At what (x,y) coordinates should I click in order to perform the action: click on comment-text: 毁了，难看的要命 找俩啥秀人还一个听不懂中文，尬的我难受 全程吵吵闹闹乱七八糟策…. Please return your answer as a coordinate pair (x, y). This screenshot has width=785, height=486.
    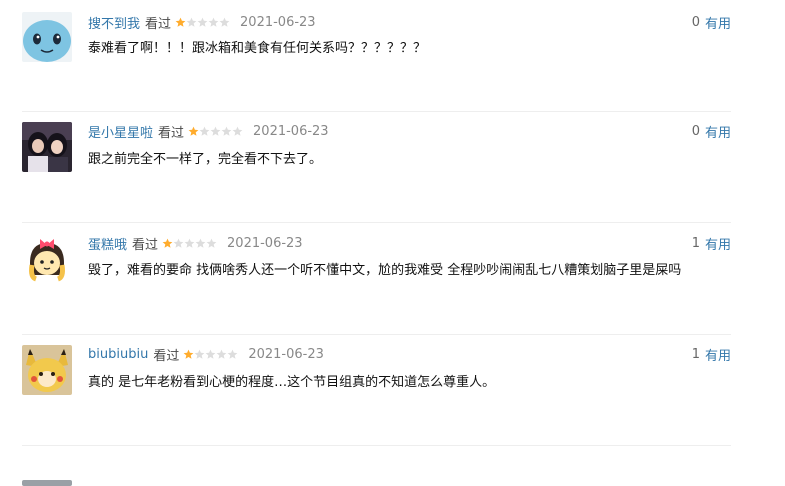
    Looking at the image, I should click on (385, 270).